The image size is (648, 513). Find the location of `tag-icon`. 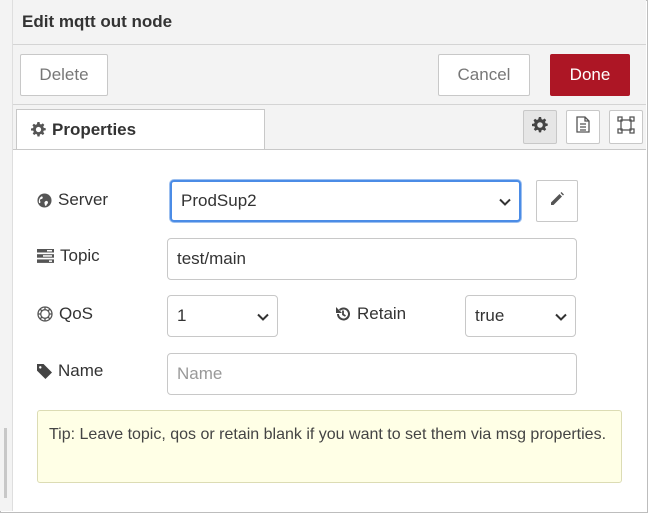

tag-icon is located at coordinates (44, 371).